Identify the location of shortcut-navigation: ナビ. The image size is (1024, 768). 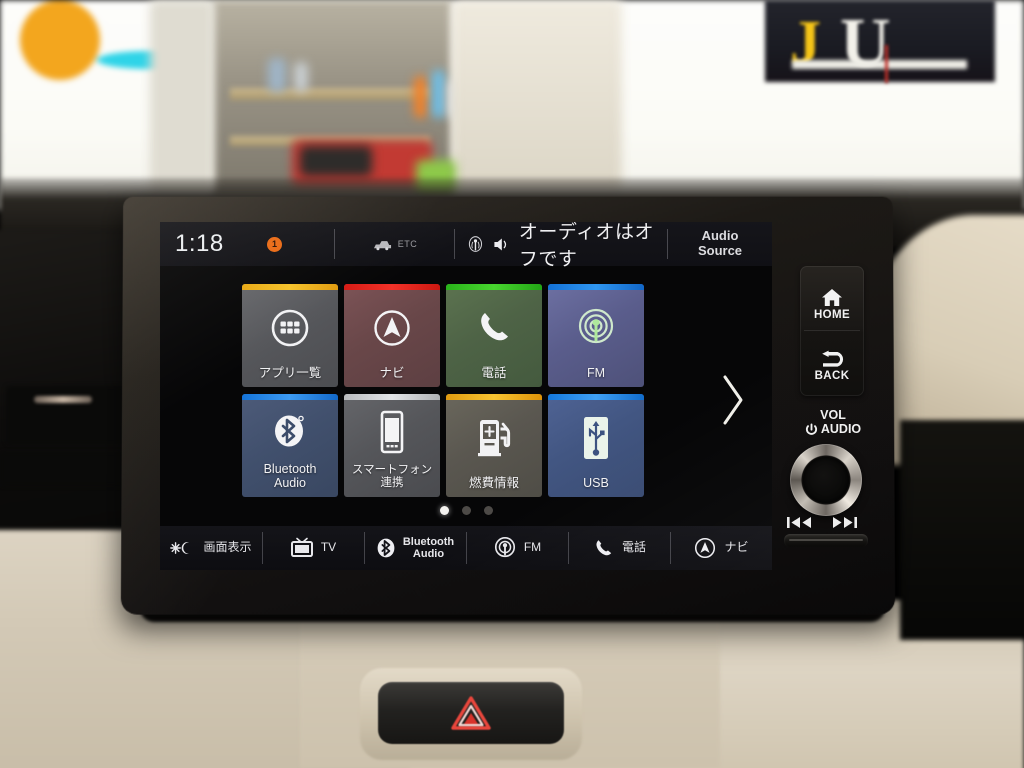
(721, 548).